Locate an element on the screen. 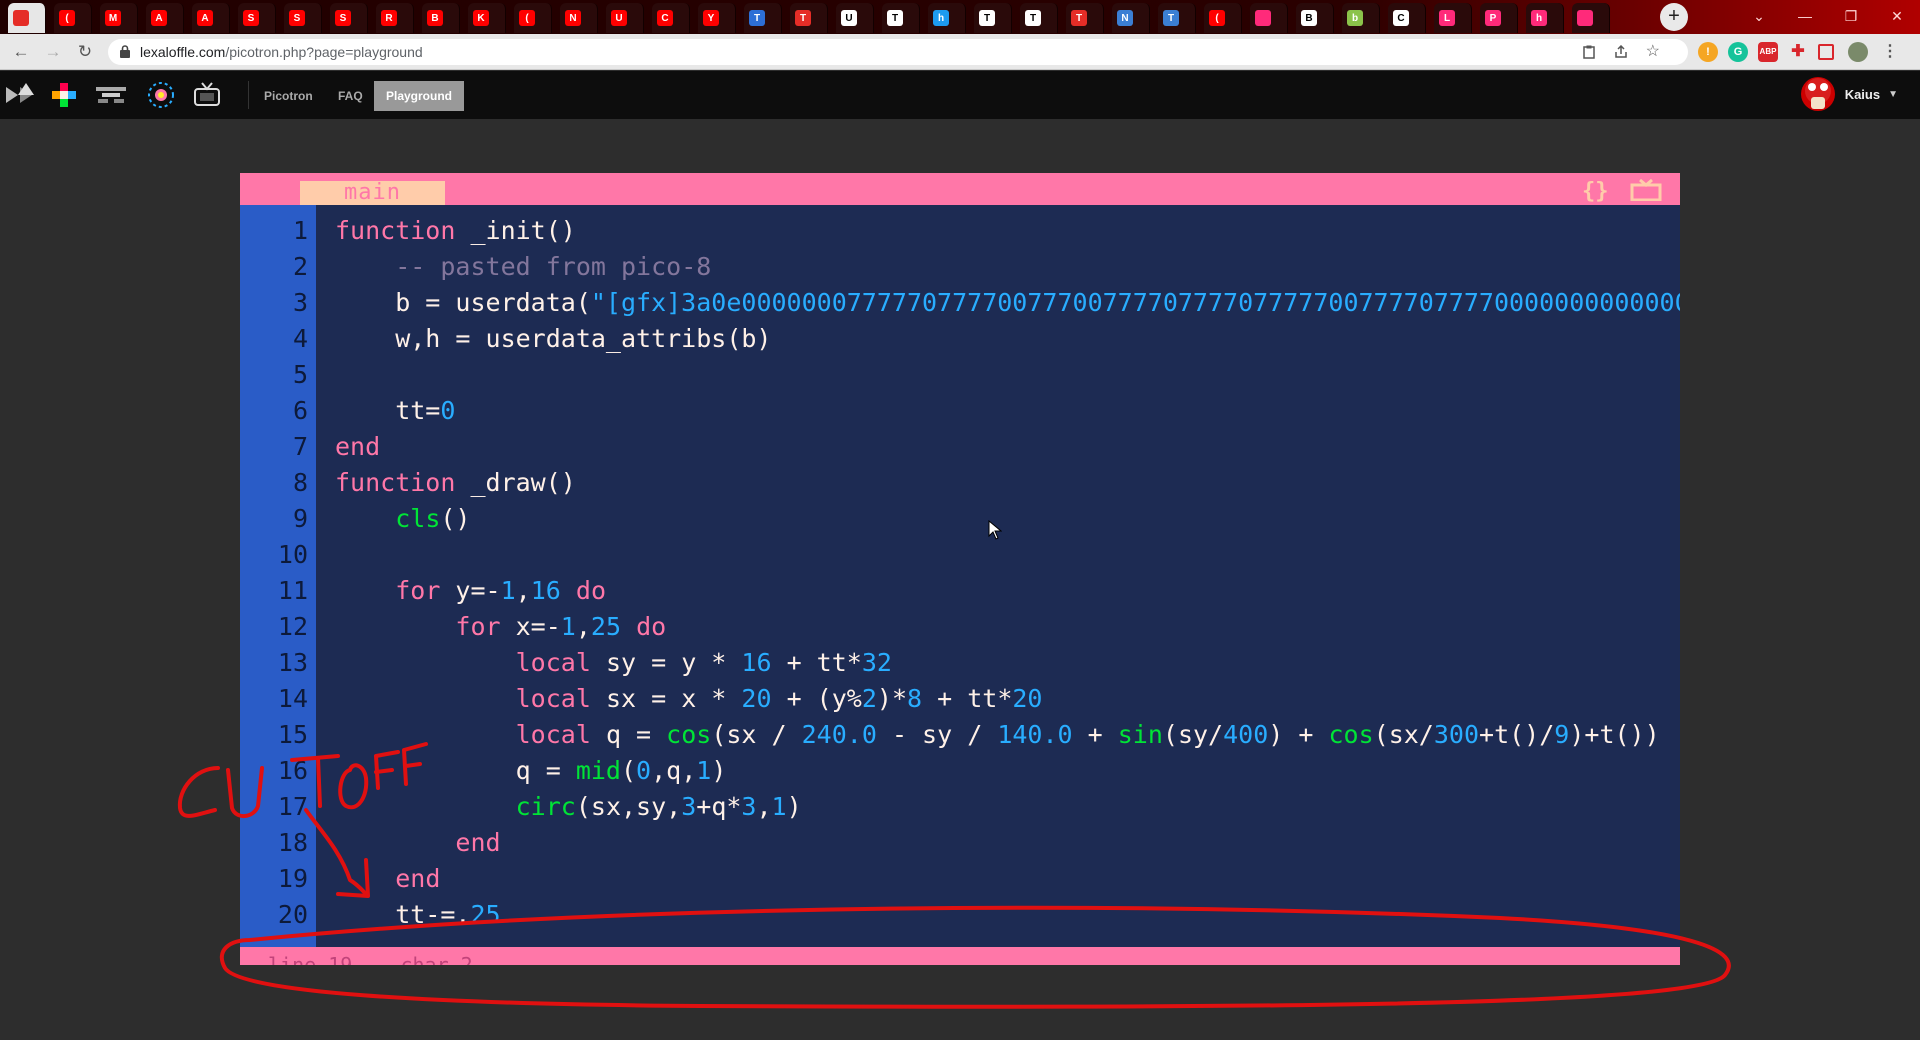 The image size is (1920, 1040). voxatron-logo-icon is located at coordinates (21, 95).